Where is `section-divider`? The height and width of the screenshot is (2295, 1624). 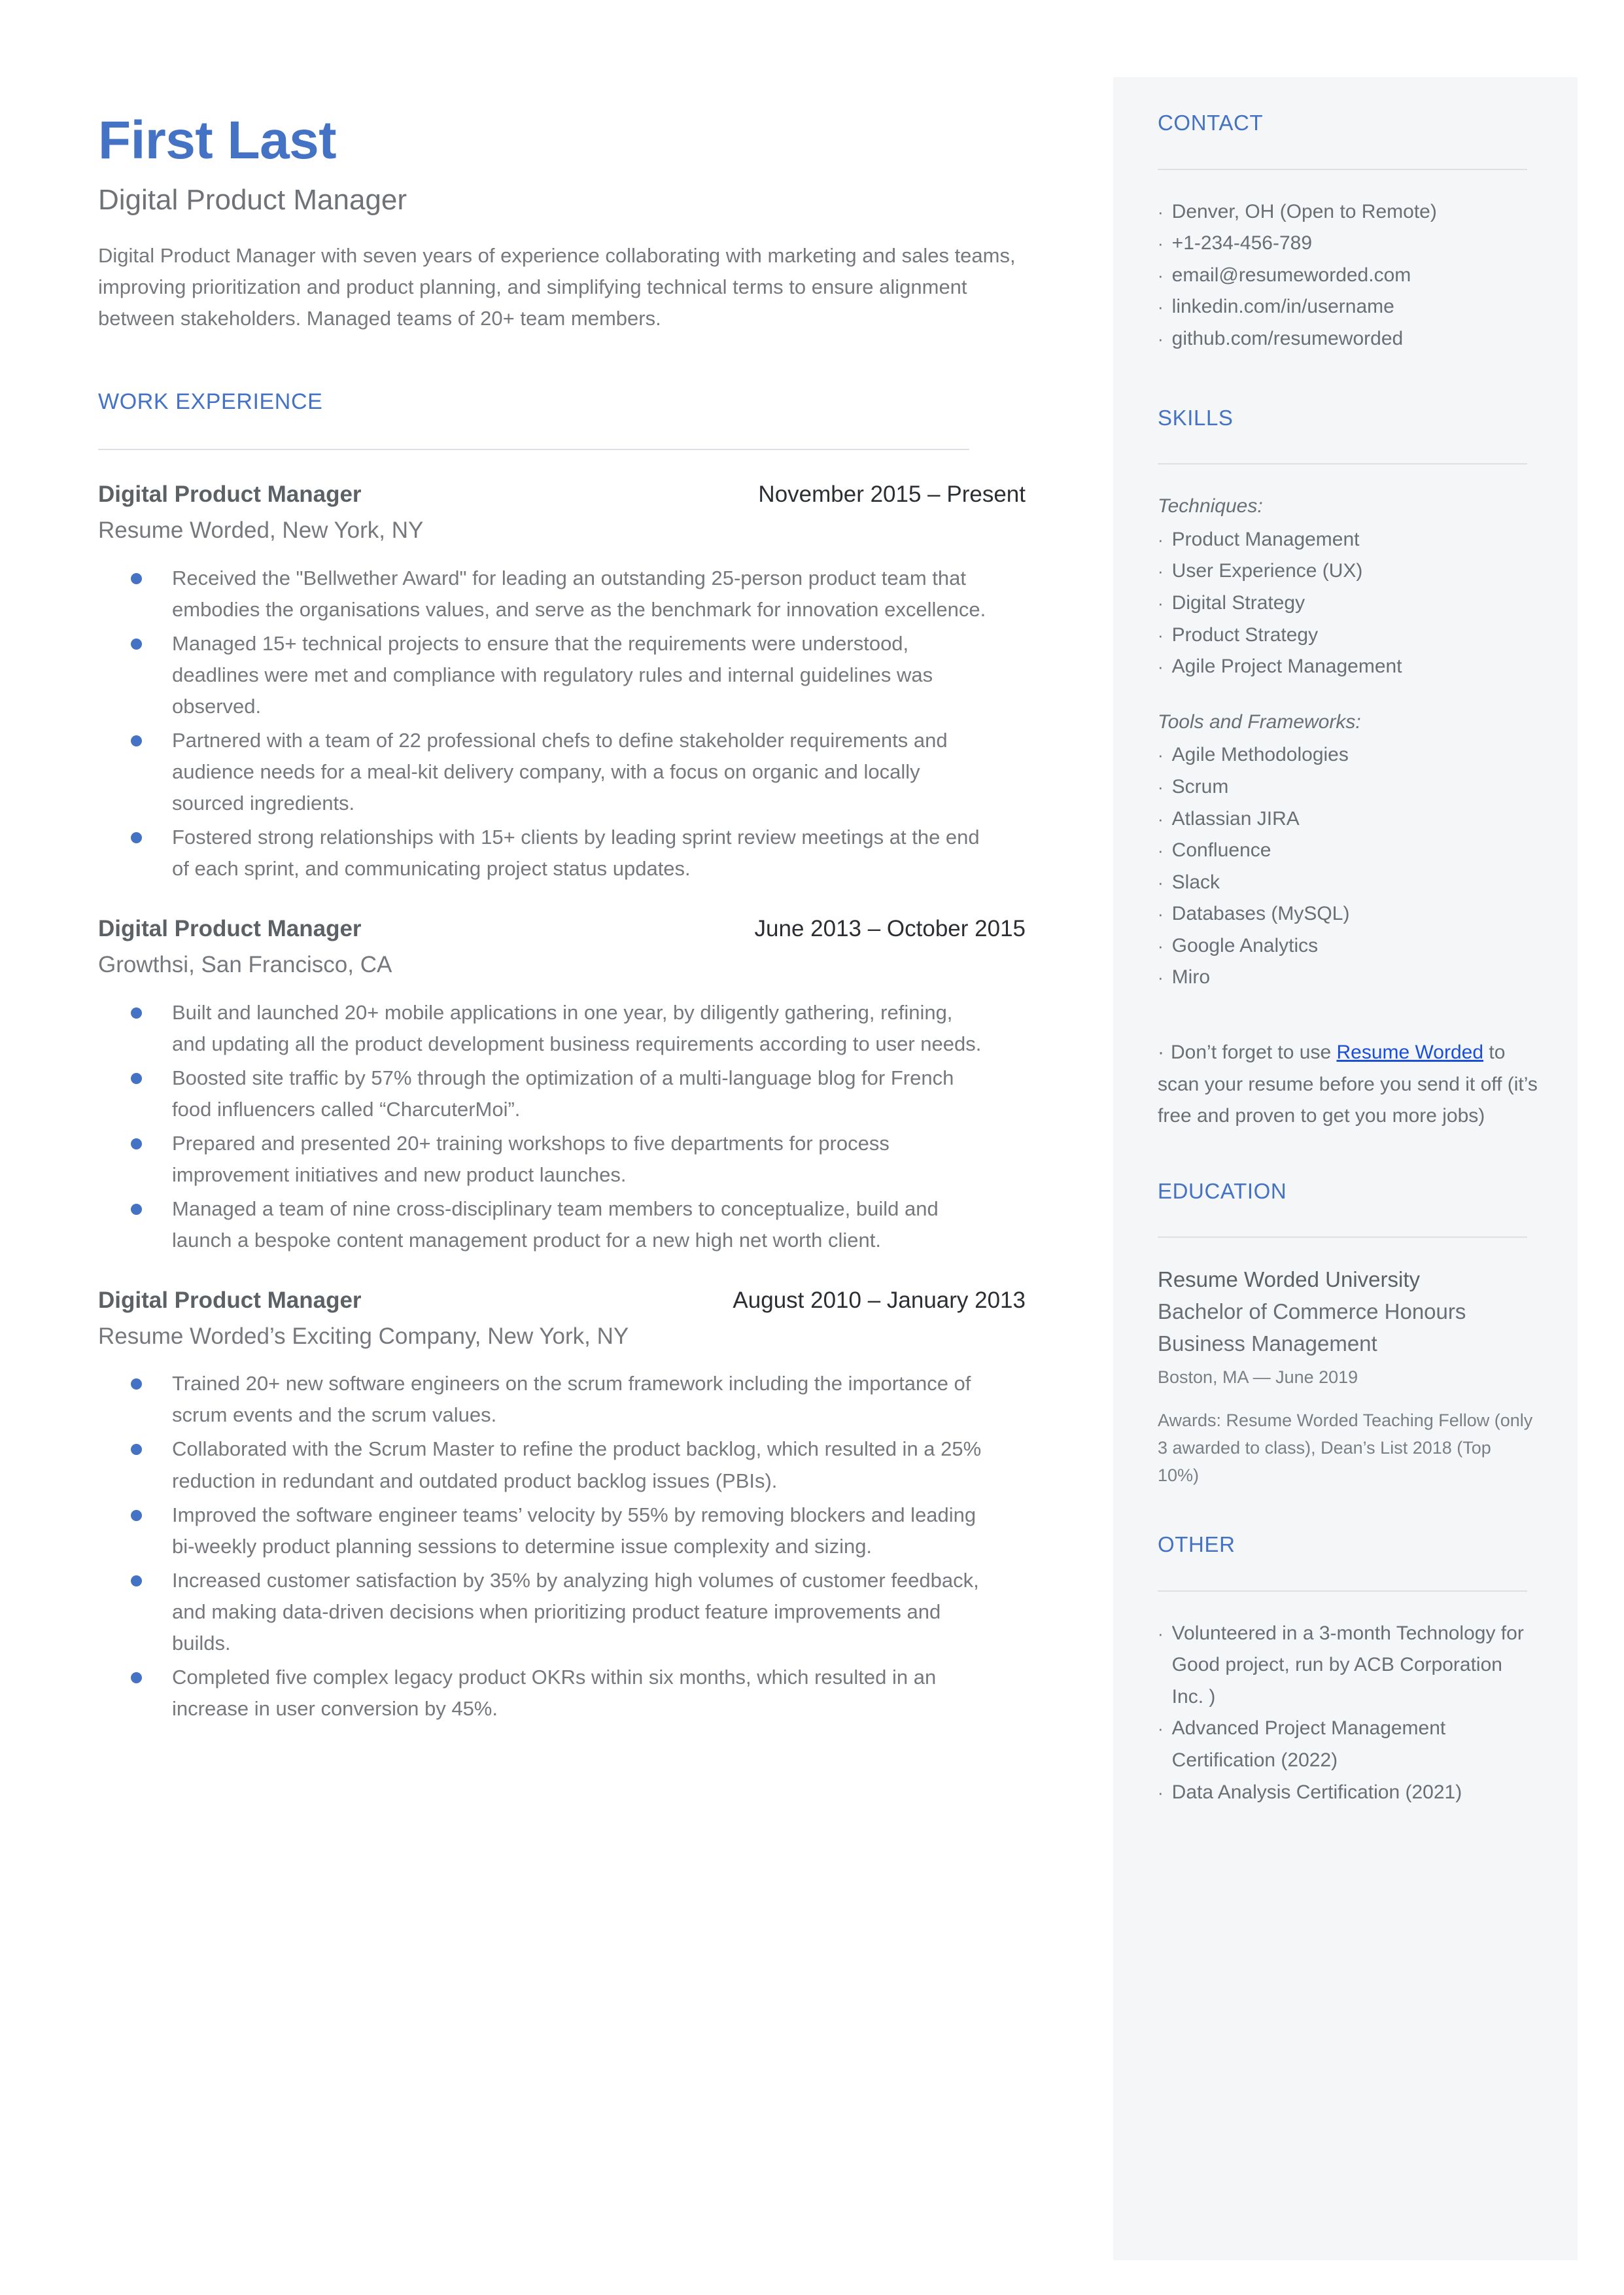
section-divider is located at coordinates (533, 450).